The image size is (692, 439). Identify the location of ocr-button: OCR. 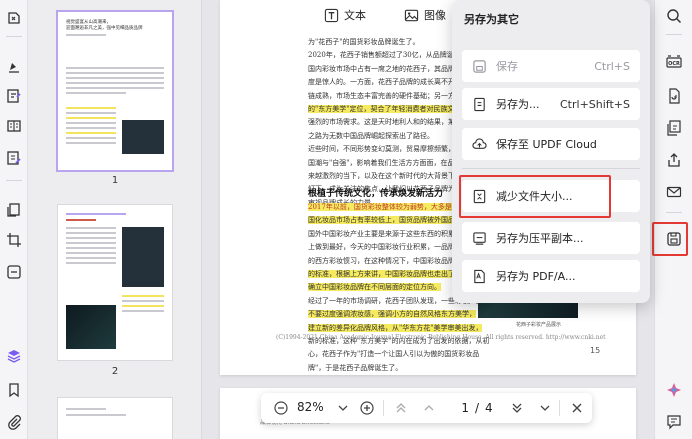
(674, 62).